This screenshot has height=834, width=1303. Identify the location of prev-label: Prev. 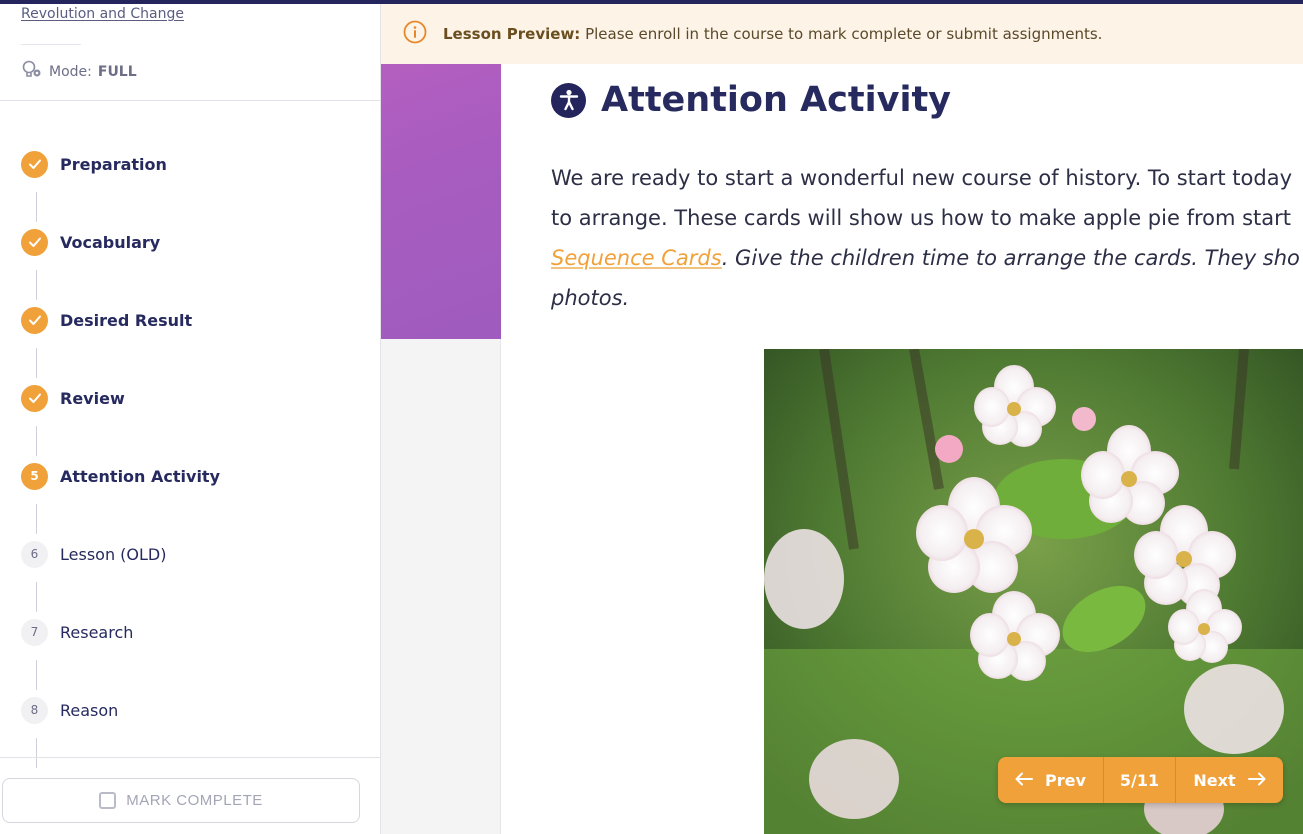
(1065, 780).